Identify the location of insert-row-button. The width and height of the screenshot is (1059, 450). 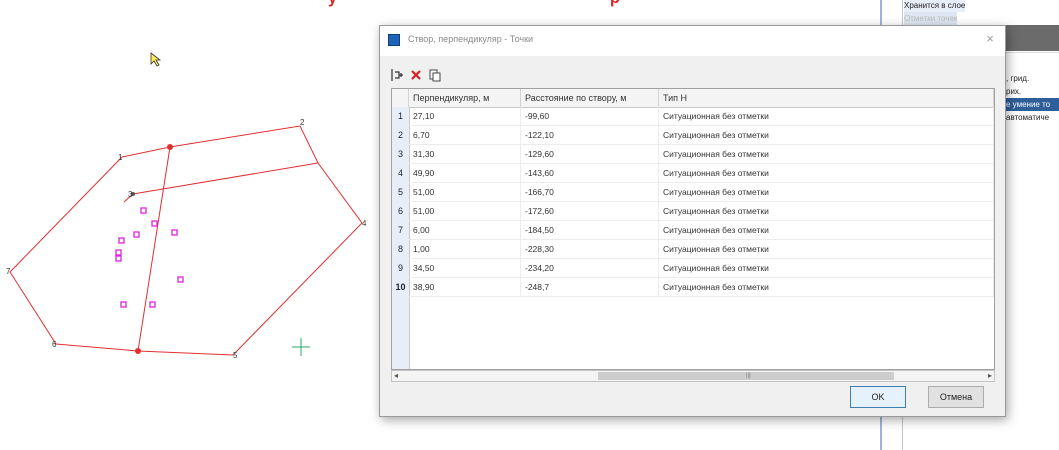
(397, 75).